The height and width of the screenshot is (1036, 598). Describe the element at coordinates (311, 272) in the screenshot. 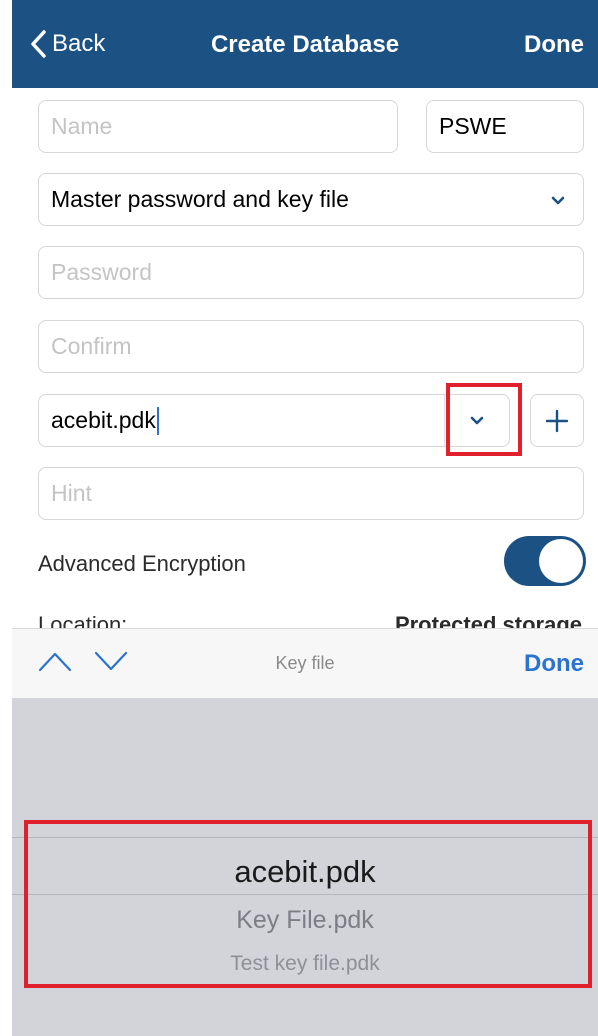

I see `password-field: Password` at that location.